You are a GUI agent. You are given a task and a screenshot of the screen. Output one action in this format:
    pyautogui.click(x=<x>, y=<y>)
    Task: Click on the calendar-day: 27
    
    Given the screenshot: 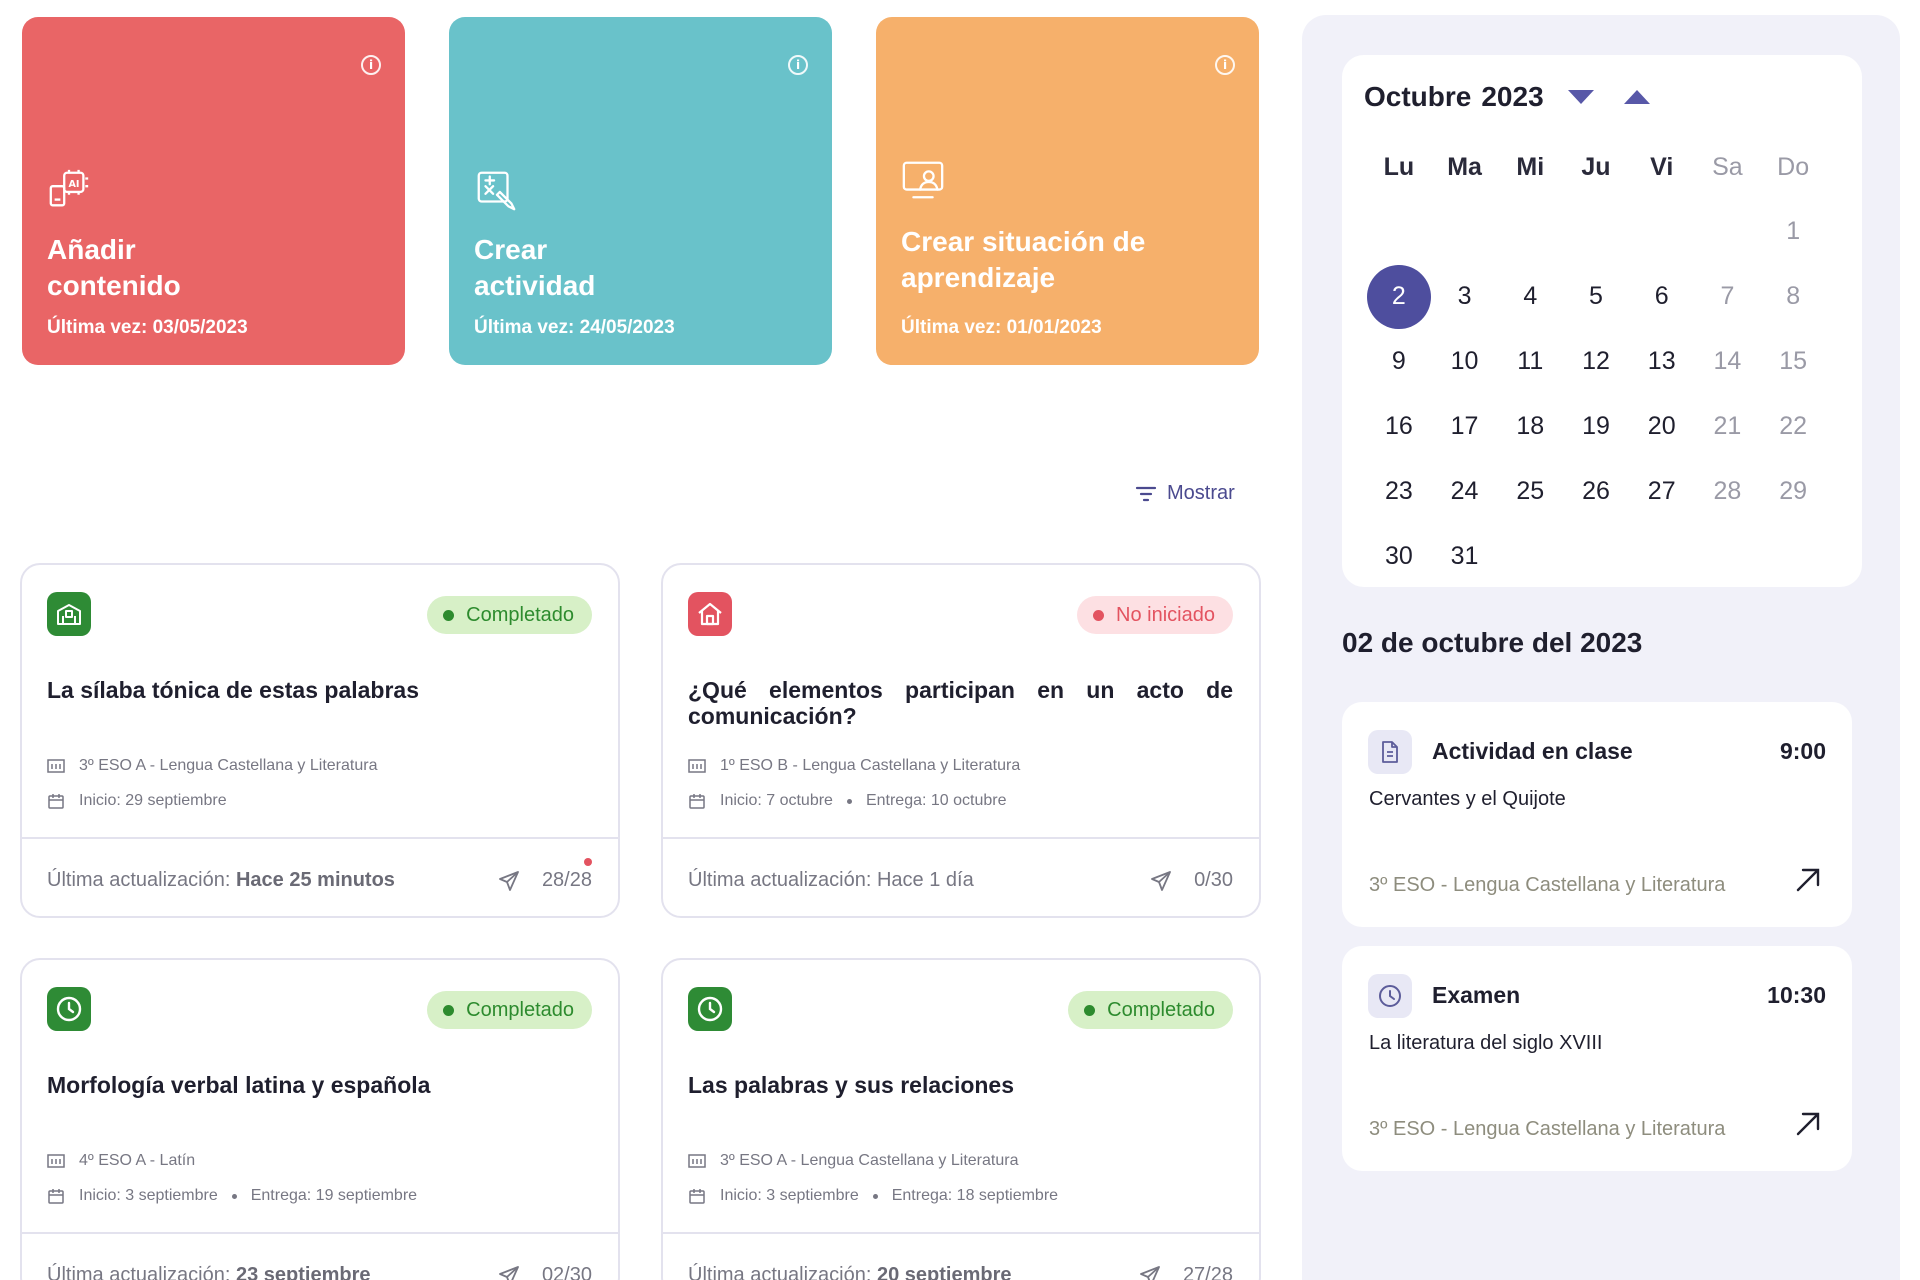 What is the action you would take?
    pyautogui.click(x=1662, y=491)
    